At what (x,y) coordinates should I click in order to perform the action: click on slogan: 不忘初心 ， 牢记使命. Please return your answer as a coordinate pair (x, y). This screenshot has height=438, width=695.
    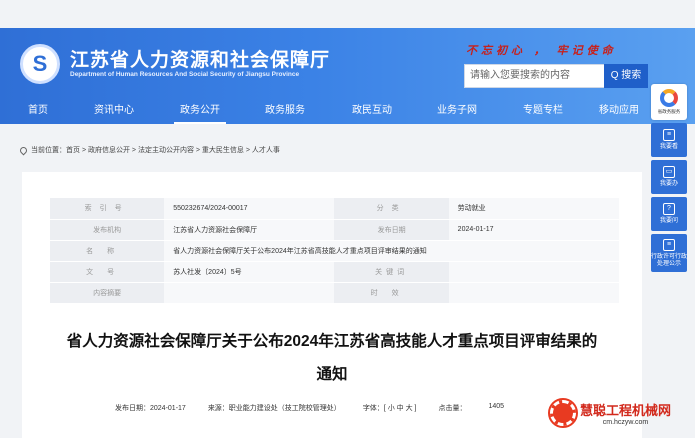
    Looking at the image, I should click on (541, 50).